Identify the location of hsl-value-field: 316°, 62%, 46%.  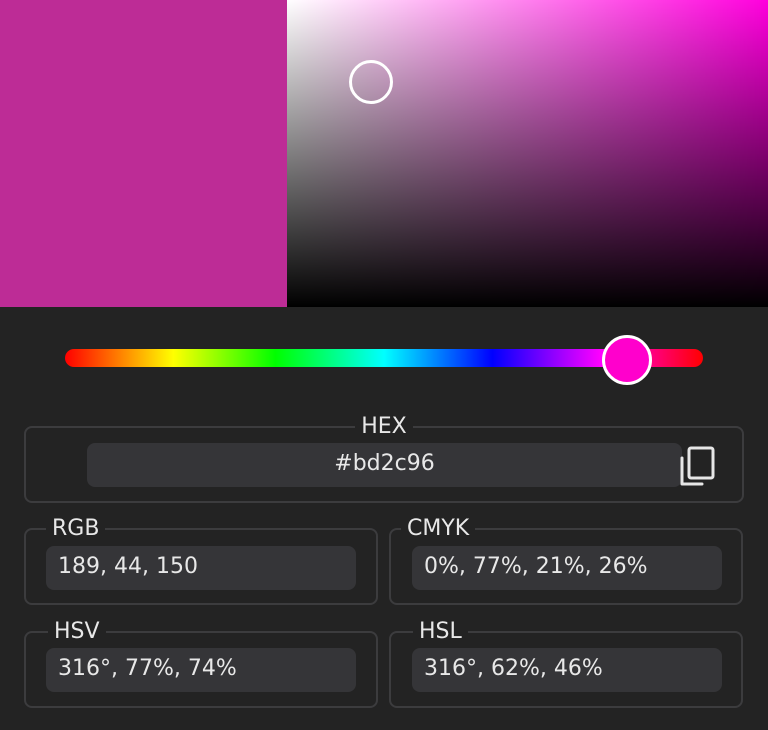
(567, 670).